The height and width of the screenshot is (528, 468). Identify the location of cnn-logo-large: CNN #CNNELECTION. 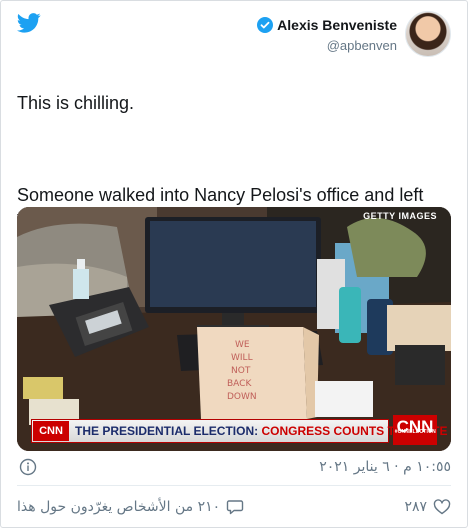
(415, 430).